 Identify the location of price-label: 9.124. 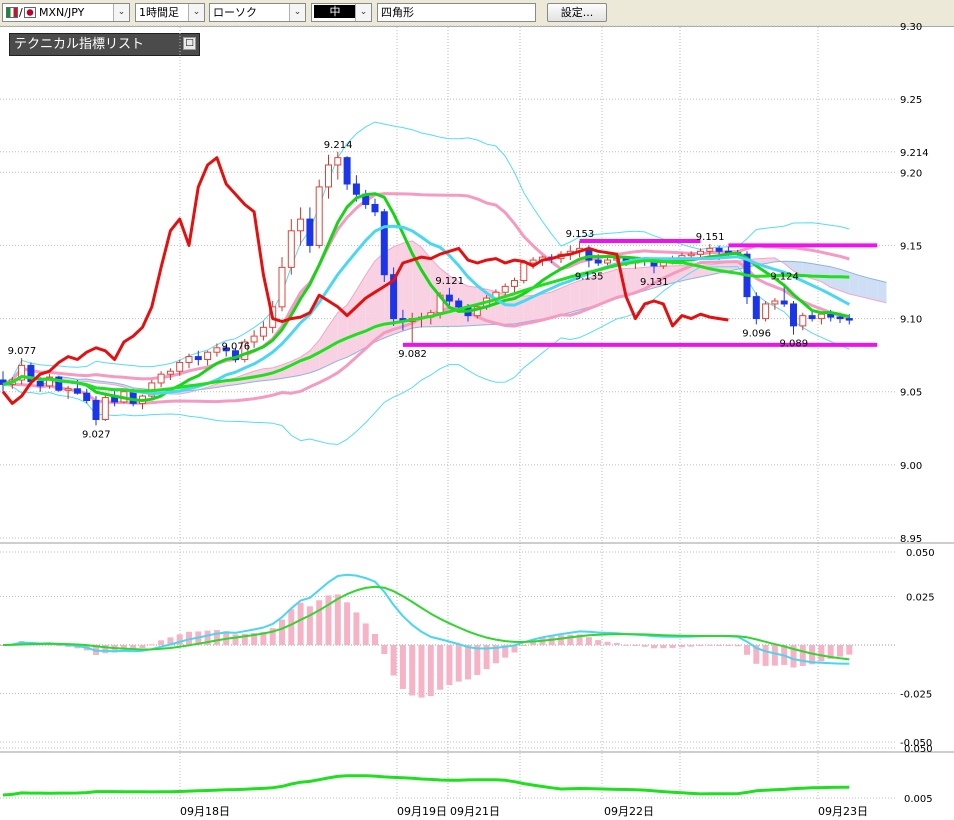
(784, 276).